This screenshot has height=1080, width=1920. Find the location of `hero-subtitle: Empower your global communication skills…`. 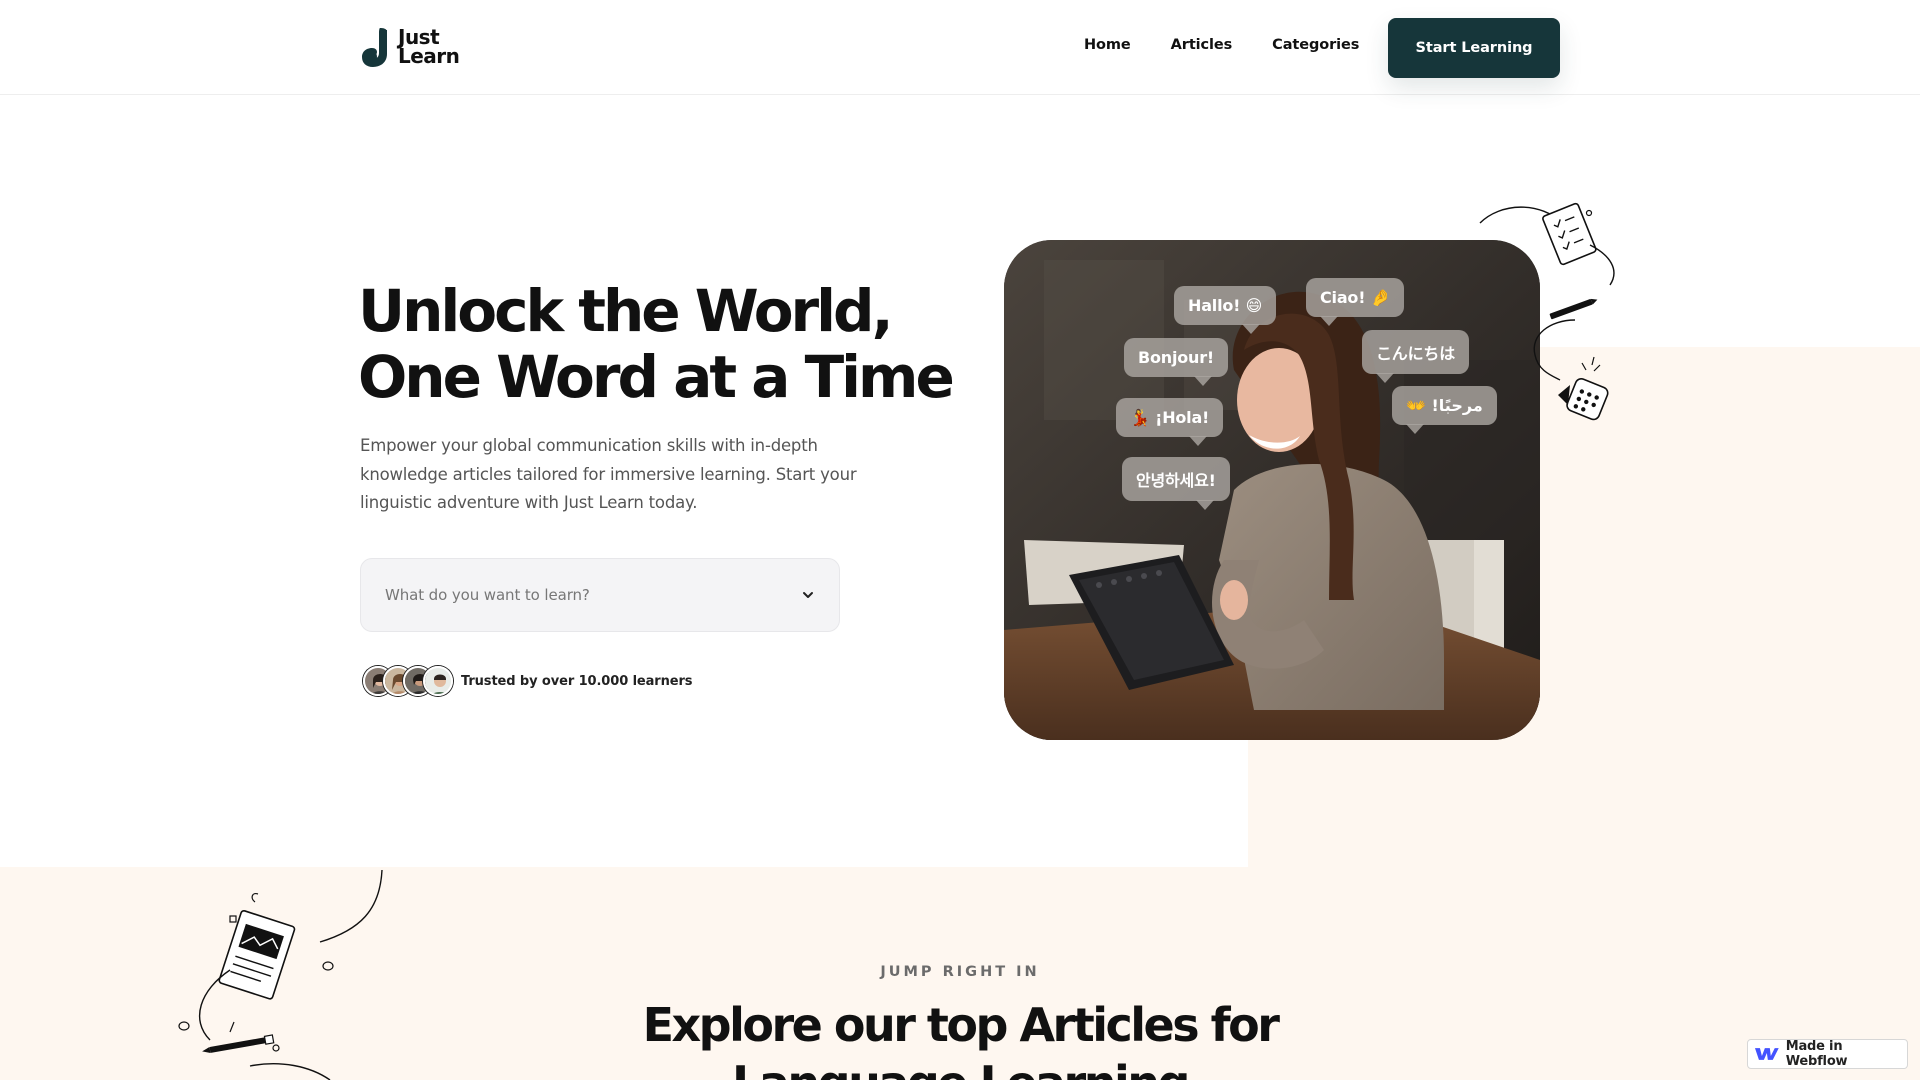

hero-subtitle: Empower your global communication skills… is located at coordinates (608, 474).